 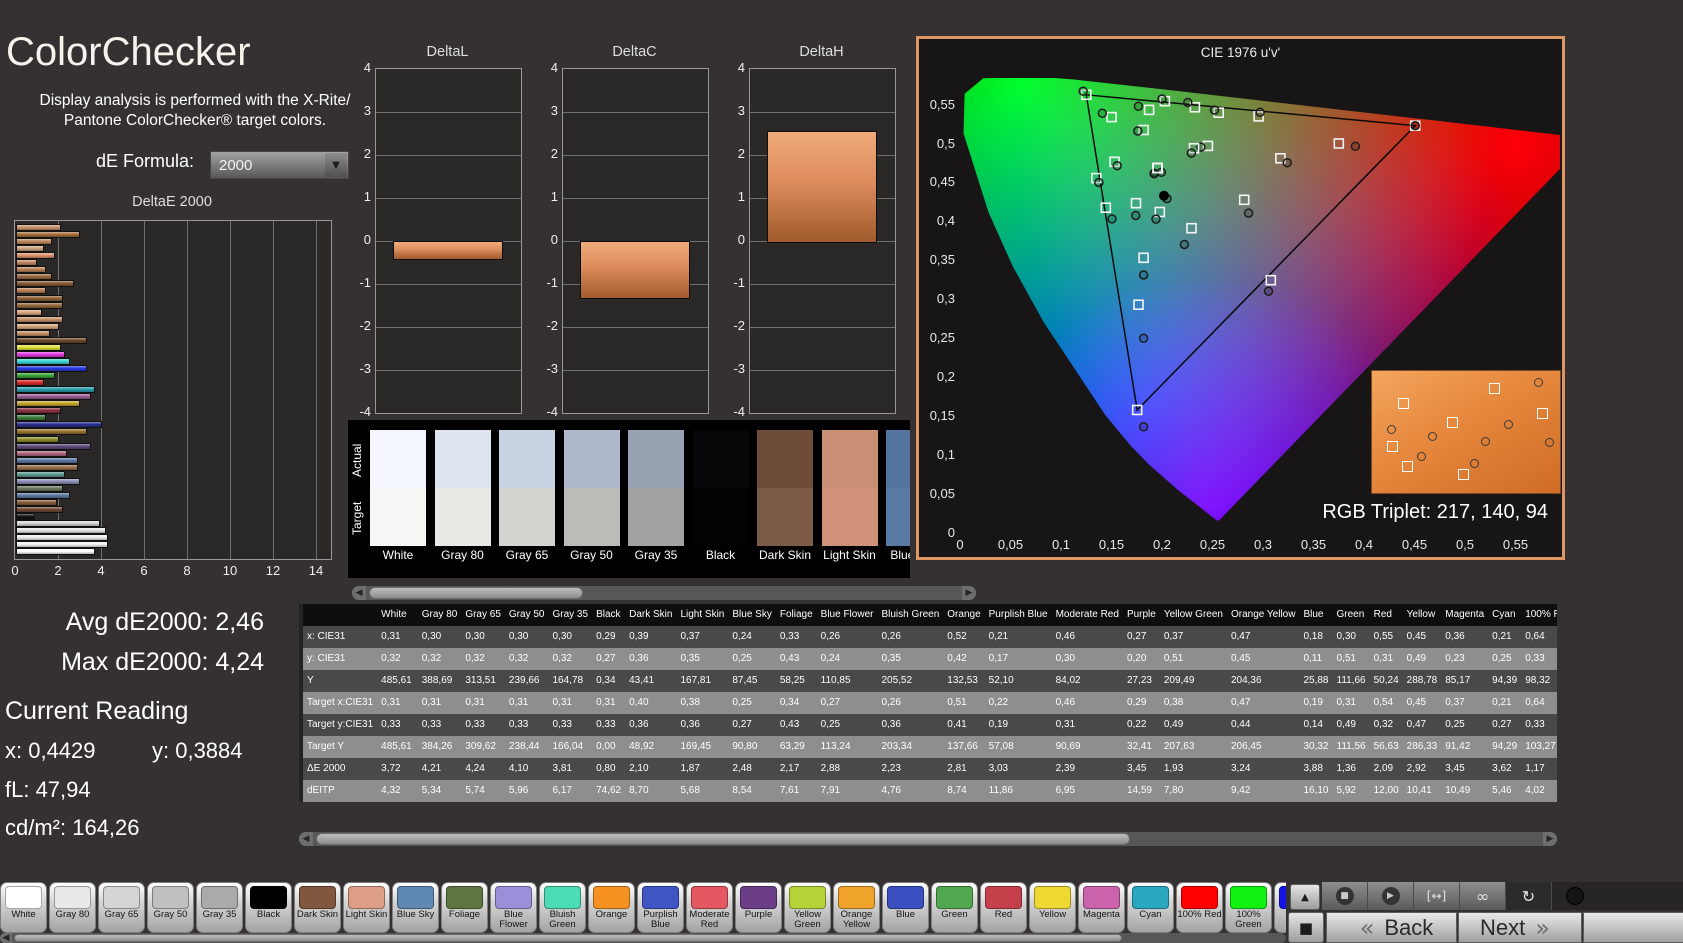 I want to click on patch-tile: Gray 80, so click(x=72, y=907).